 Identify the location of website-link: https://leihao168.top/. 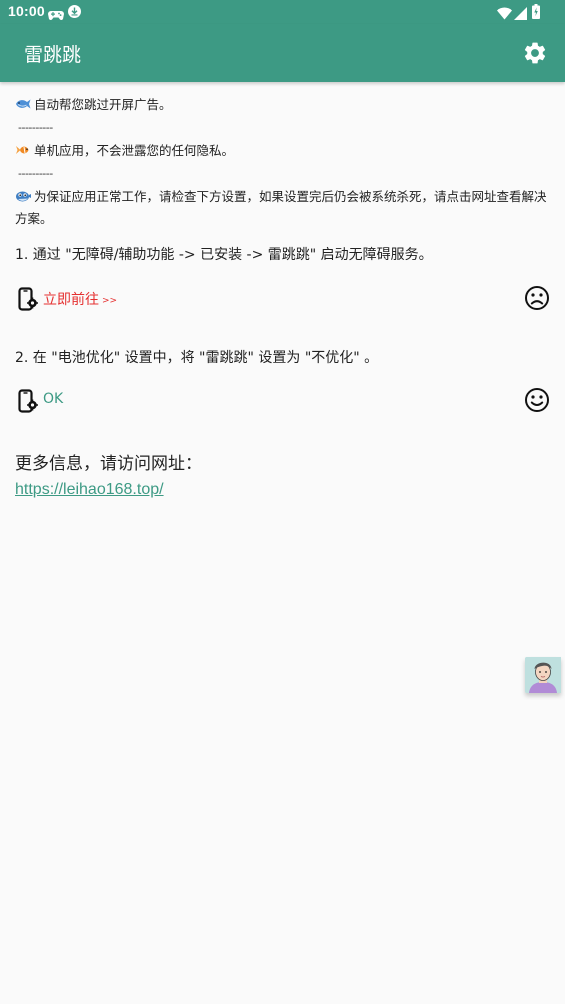
(89, 490).